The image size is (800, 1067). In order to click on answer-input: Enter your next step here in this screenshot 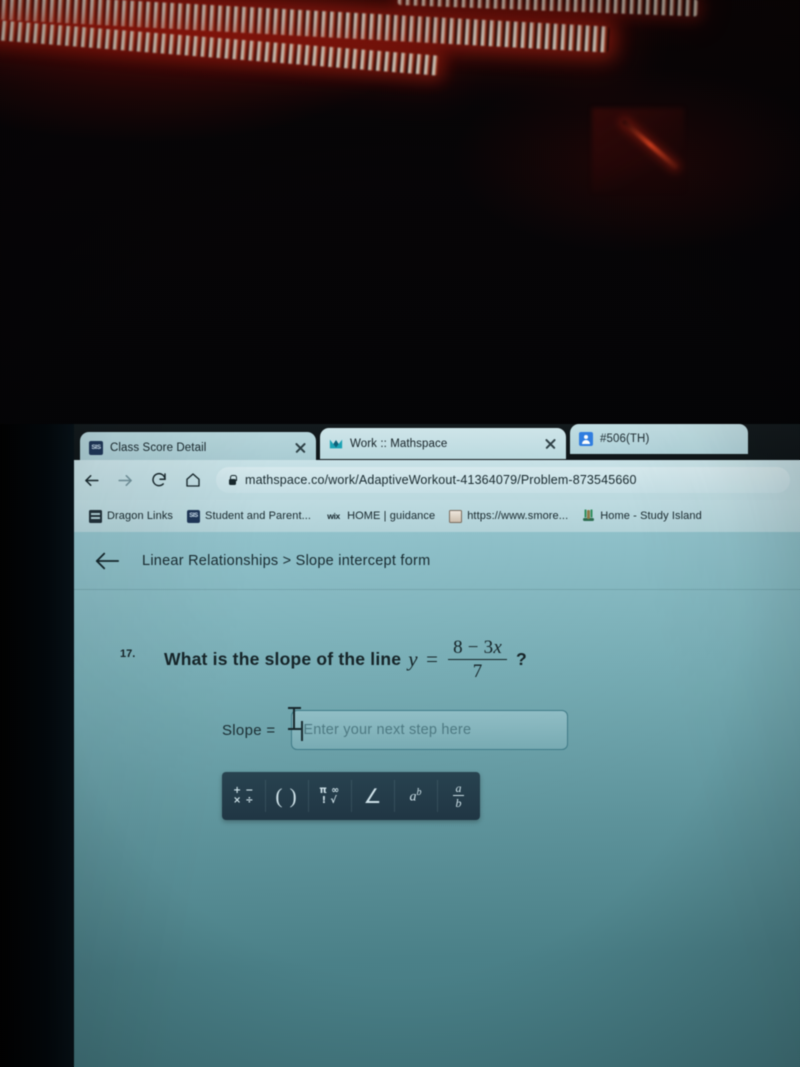, I will do `click(430, 730)`.